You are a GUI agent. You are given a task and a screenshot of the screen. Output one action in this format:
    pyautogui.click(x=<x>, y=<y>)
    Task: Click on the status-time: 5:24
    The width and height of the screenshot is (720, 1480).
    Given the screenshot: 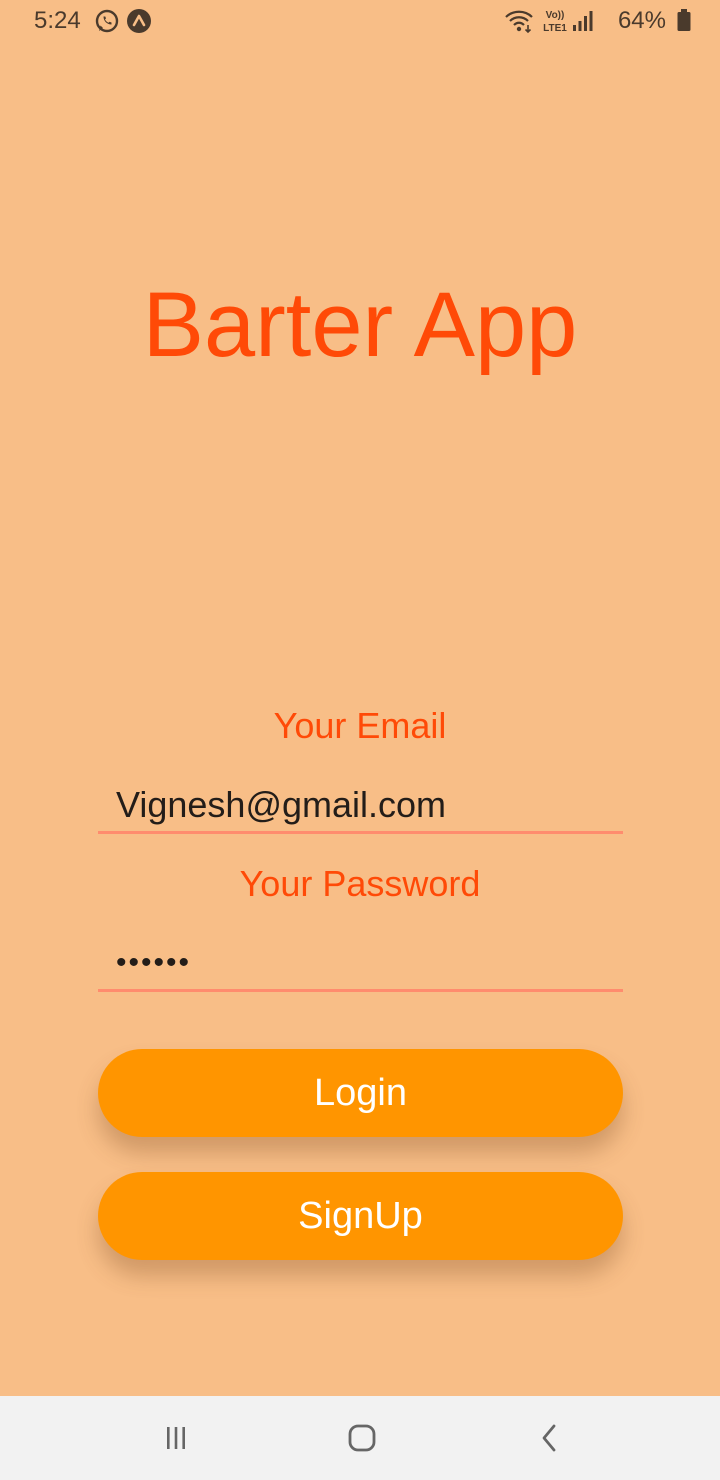 What is the action you would take?
    pyautogui.click(x=57, y=20)
    